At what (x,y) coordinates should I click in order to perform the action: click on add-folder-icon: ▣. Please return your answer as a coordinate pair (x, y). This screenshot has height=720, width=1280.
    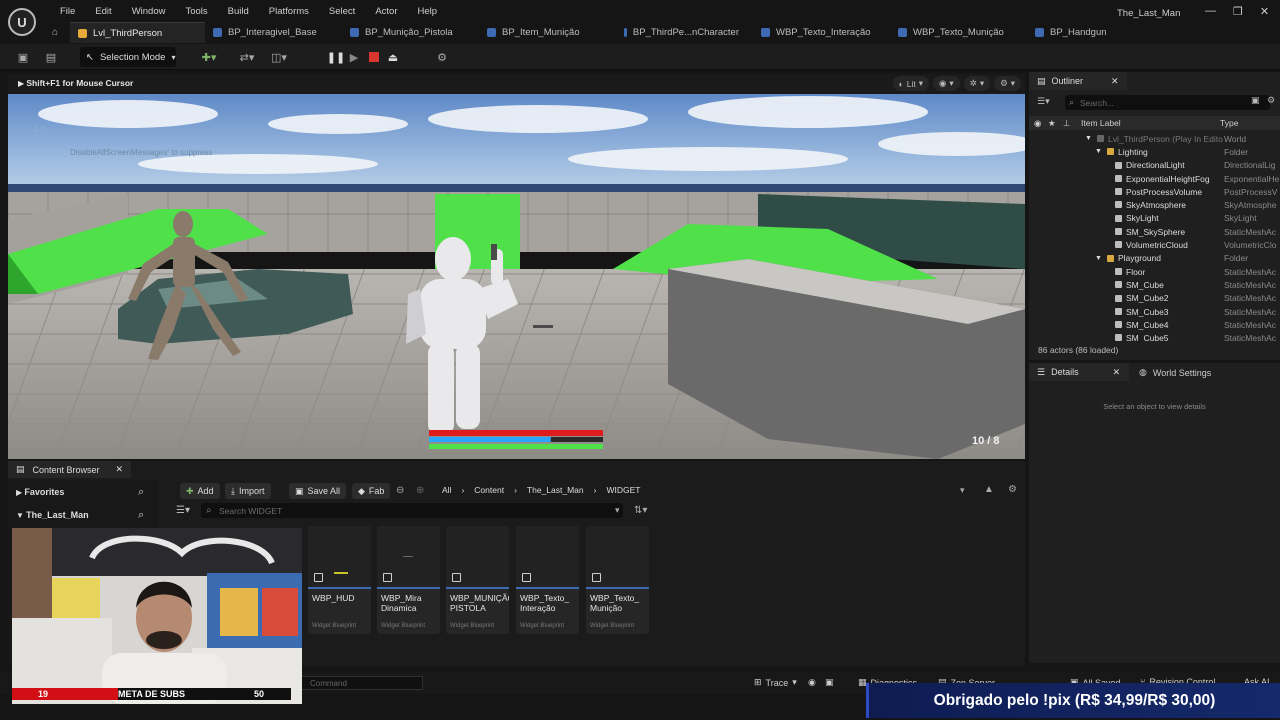
    Looking at the image, I should click on (1255, 100).